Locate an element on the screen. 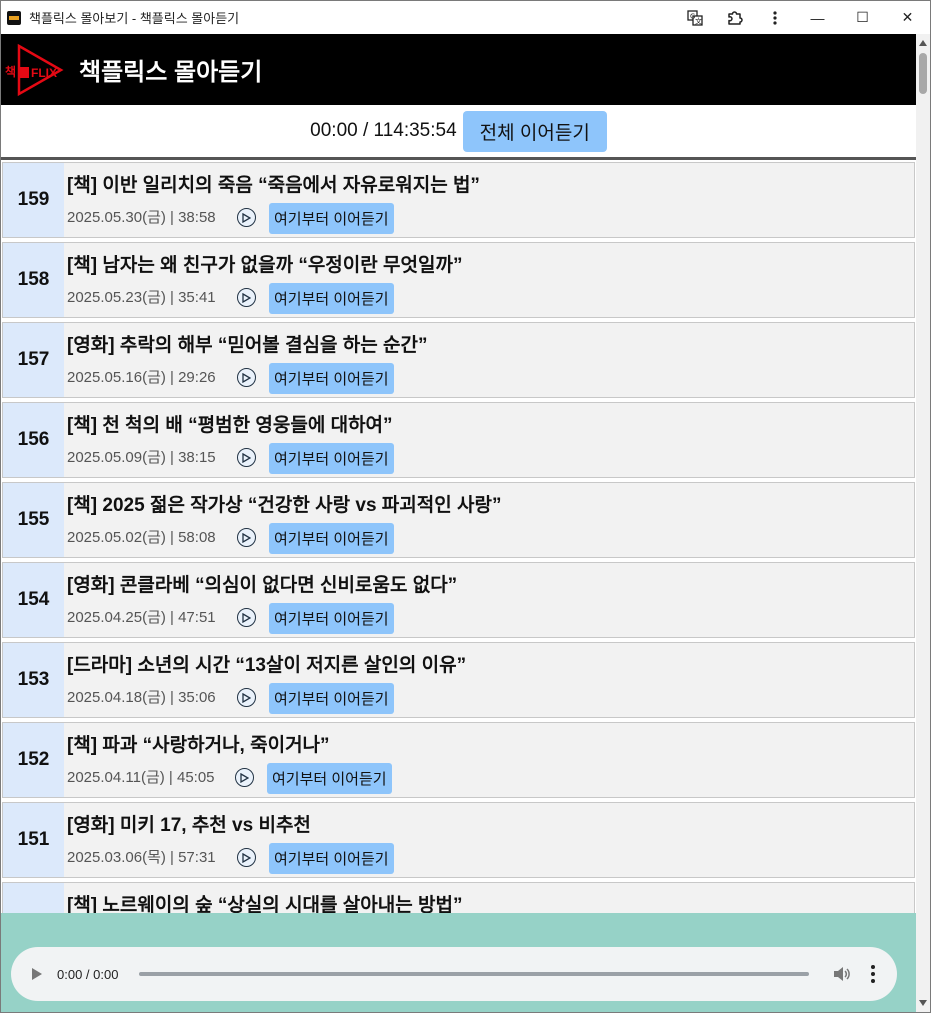 The image size is (931, 1013). episode-meta: 2025.05.30(금) | 38:58 is located at coordinates (141, 217).